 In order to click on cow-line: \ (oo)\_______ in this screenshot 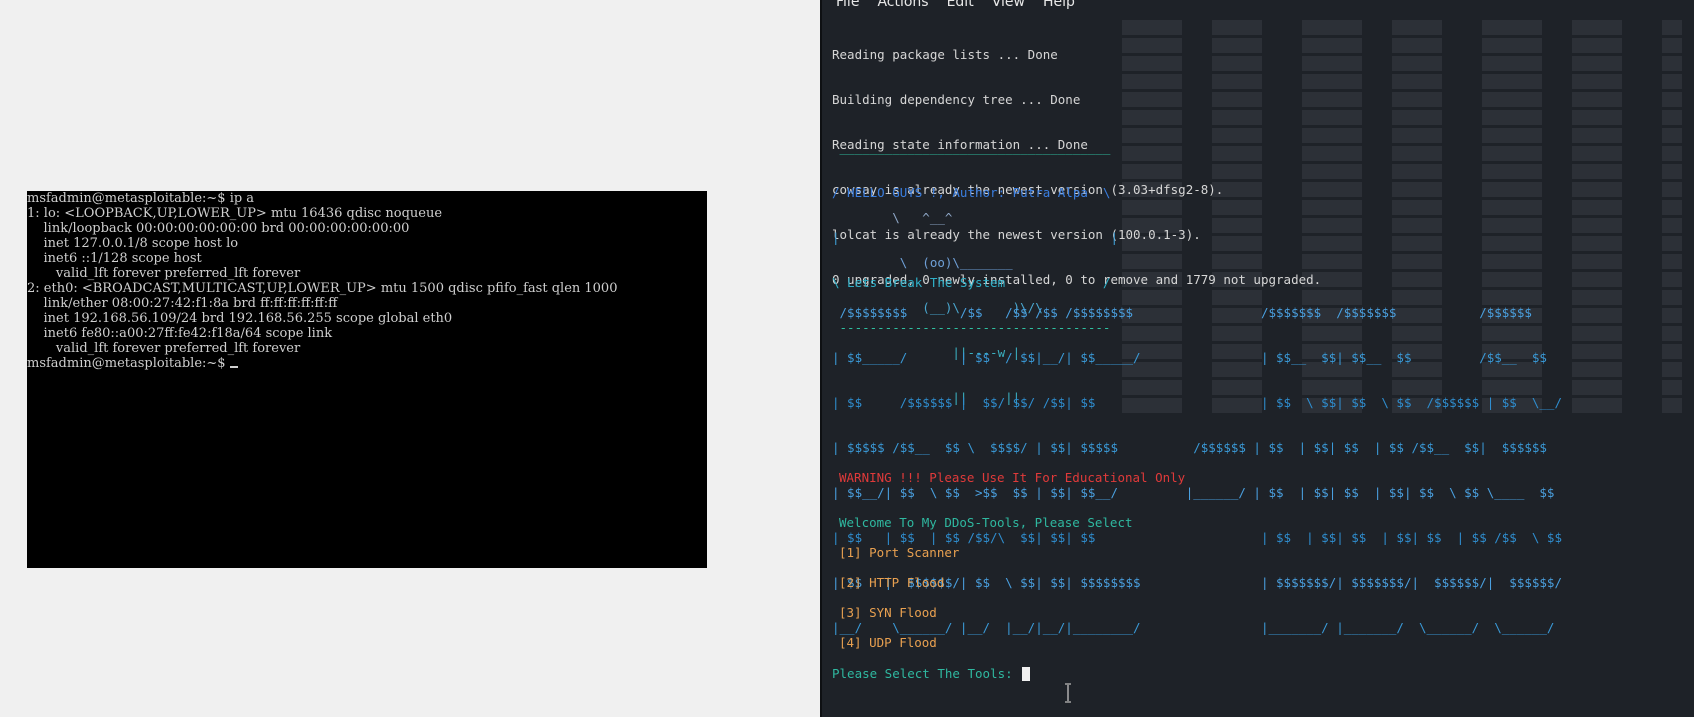, I will do `click(922, 262)`.